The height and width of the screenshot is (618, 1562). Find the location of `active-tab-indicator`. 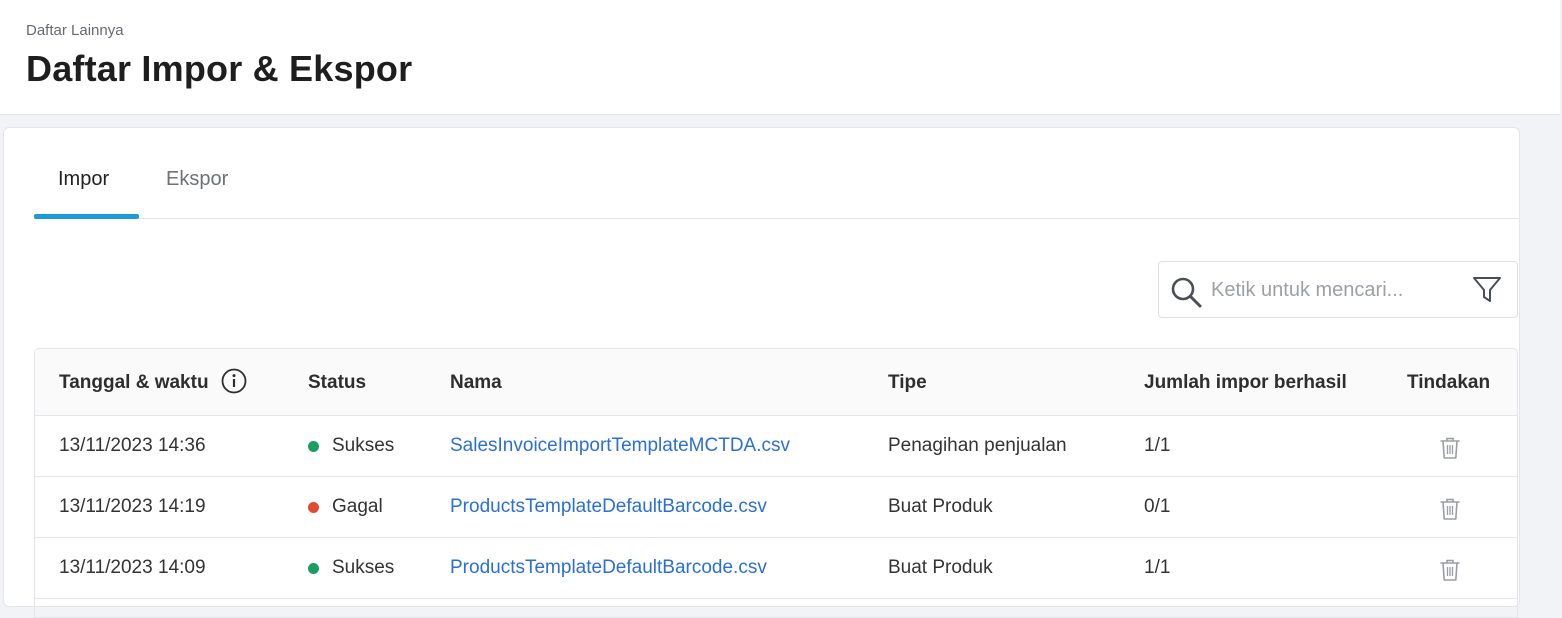

active-tab-indicator is located at coordinates (86, 216).